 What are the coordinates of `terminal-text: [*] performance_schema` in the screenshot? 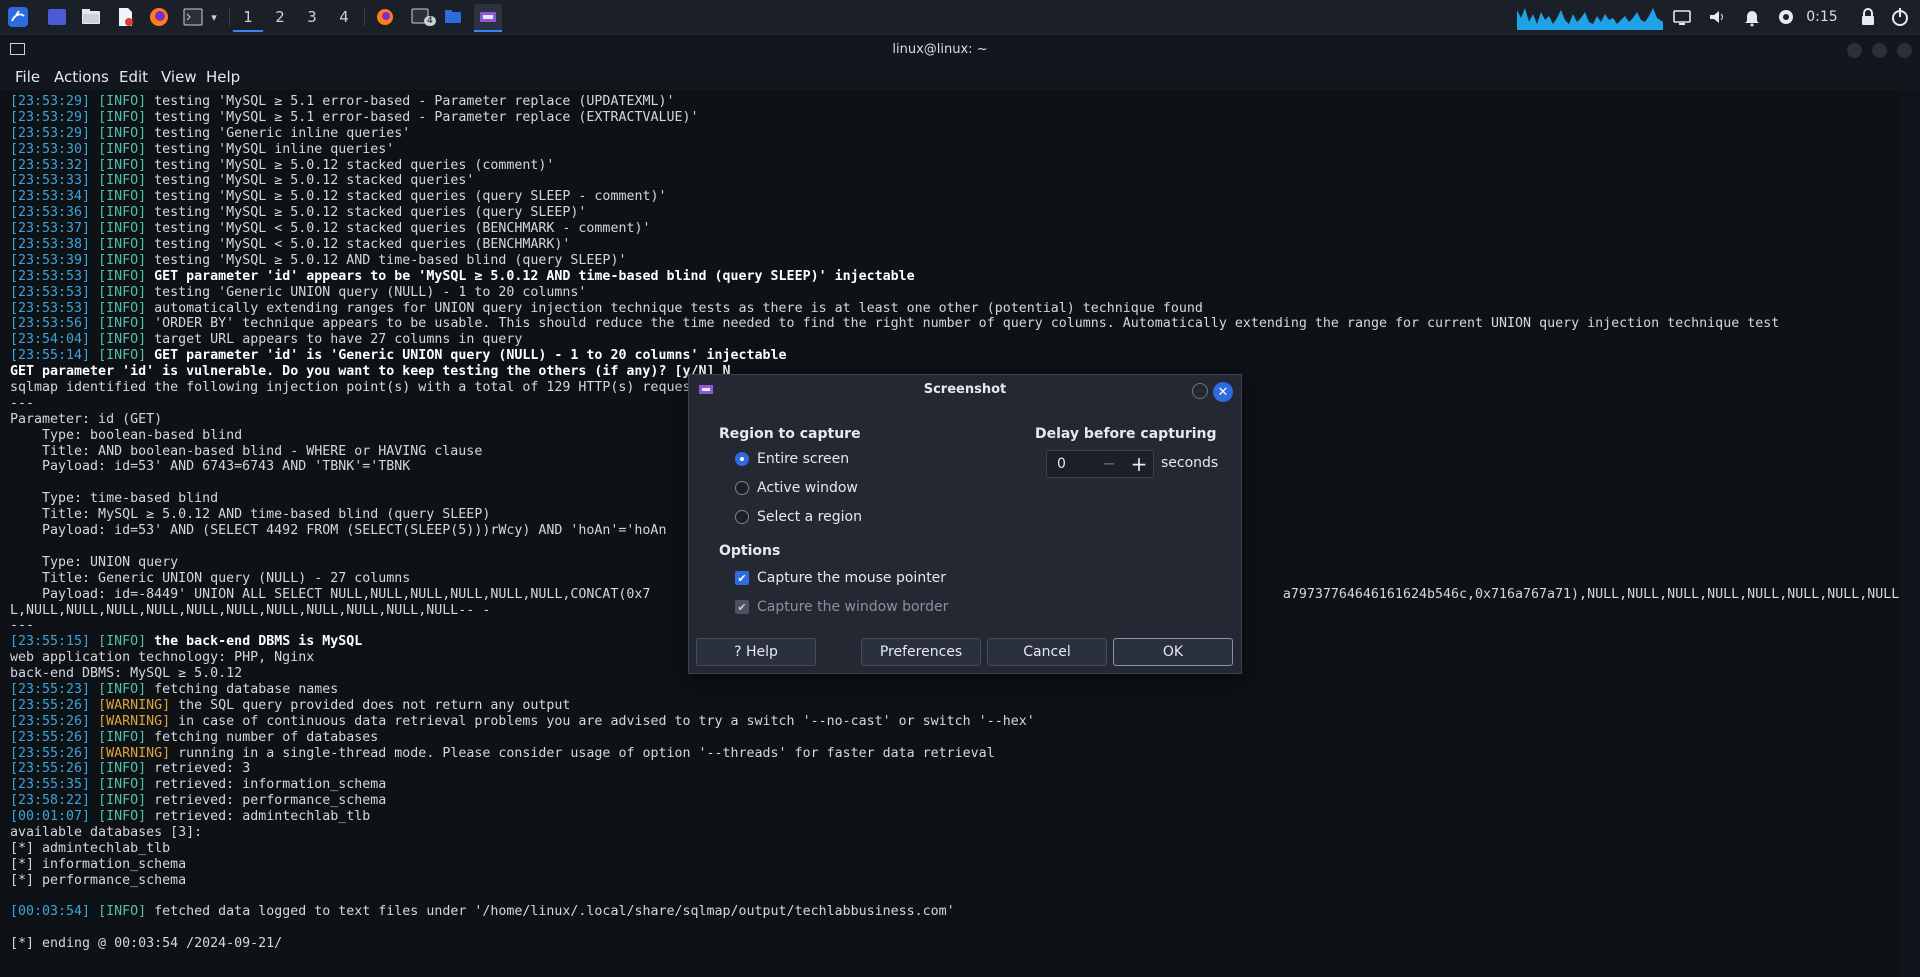 It's located at (98, 880).